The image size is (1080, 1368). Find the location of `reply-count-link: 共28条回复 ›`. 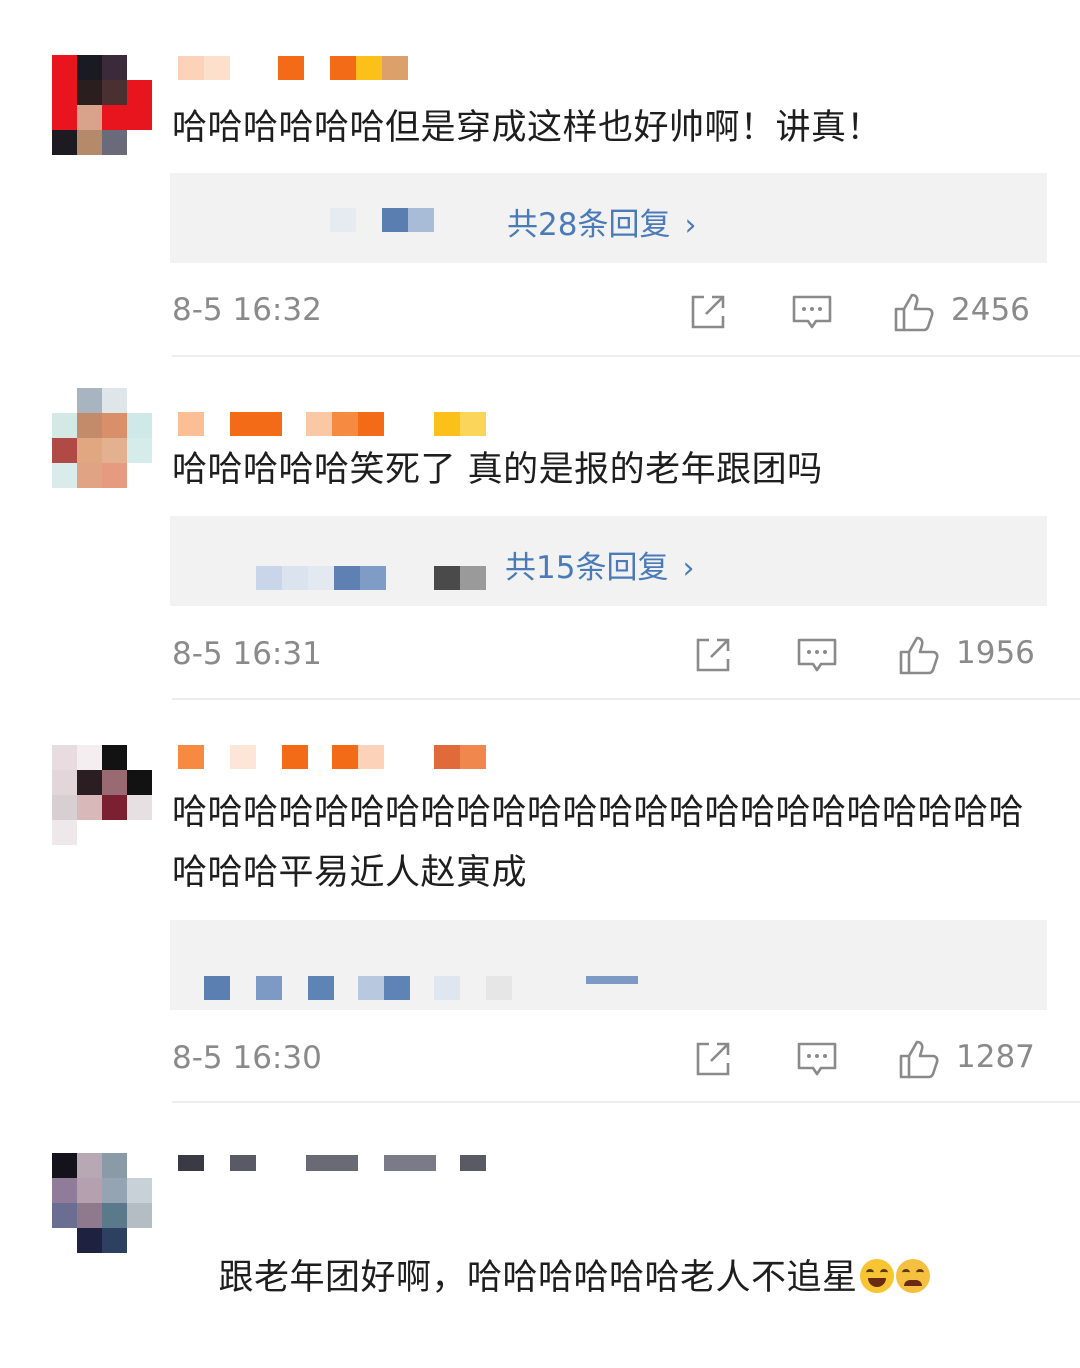

reply-count-link: 共28条回复 › is located at coordinates (601, 221).